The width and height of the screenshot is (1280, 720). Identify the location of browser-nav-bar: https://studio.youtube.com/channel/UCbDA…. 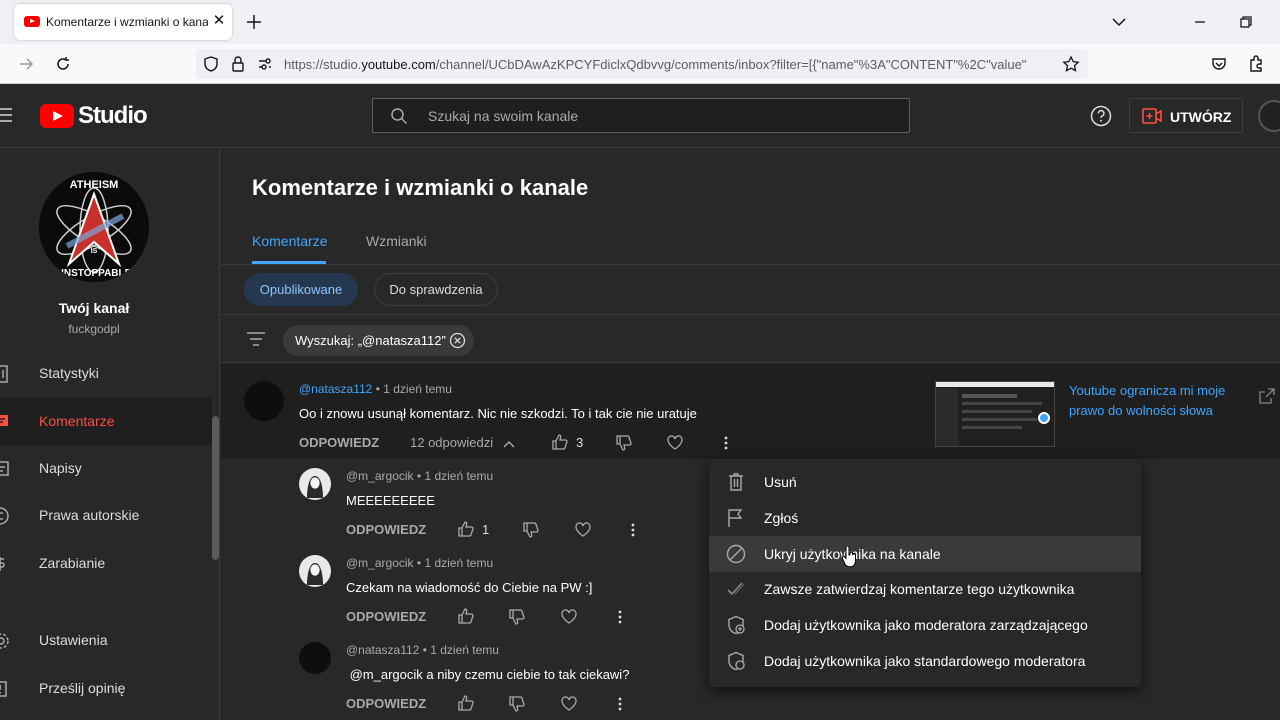
(640, 64).